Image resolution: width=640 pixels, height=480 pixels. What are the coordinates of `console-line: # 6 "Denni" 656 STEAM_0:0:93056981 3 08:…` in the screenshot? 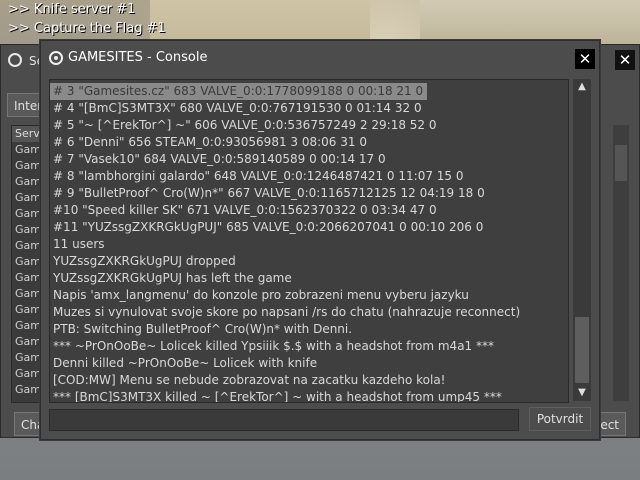 It's located at (210, 142).